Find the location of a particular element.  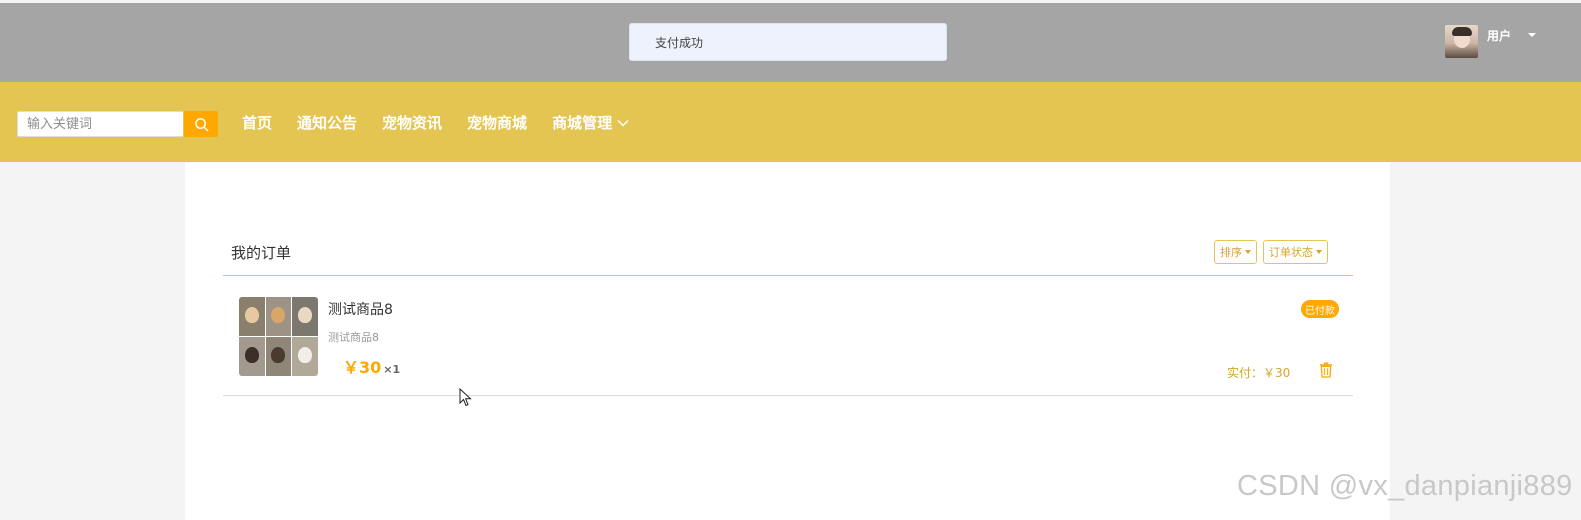

search-input is located at coordinates (100, 124).